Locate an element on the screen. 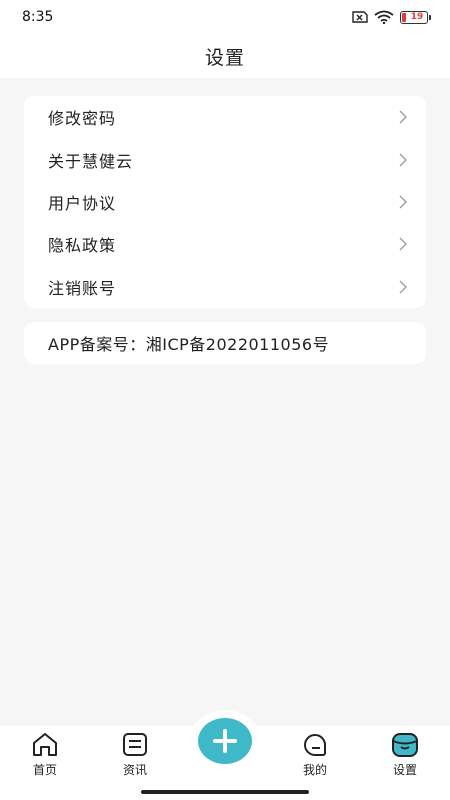  tab-profile: 我的 is located at coordinates (315, 754).